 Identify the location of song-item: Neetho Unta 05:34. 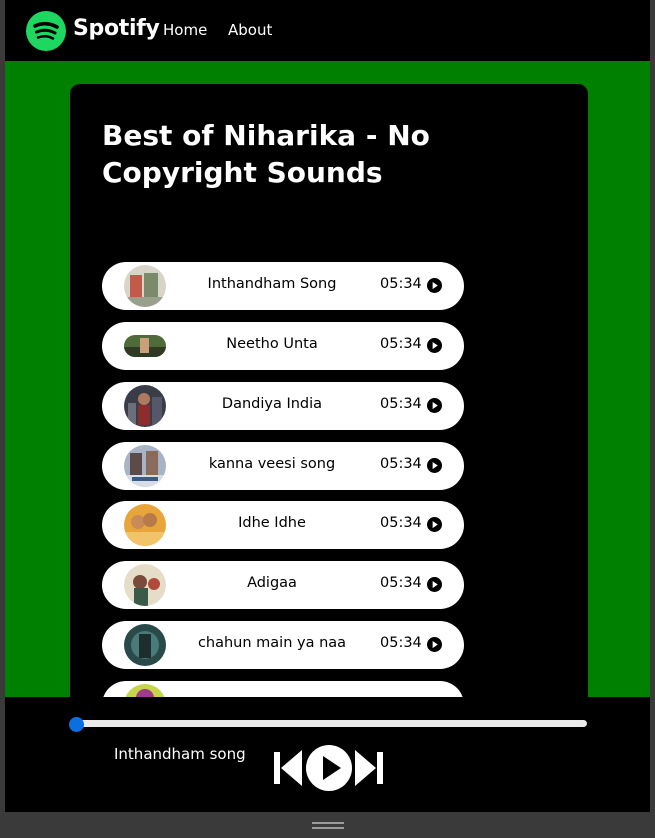
(283, 346).